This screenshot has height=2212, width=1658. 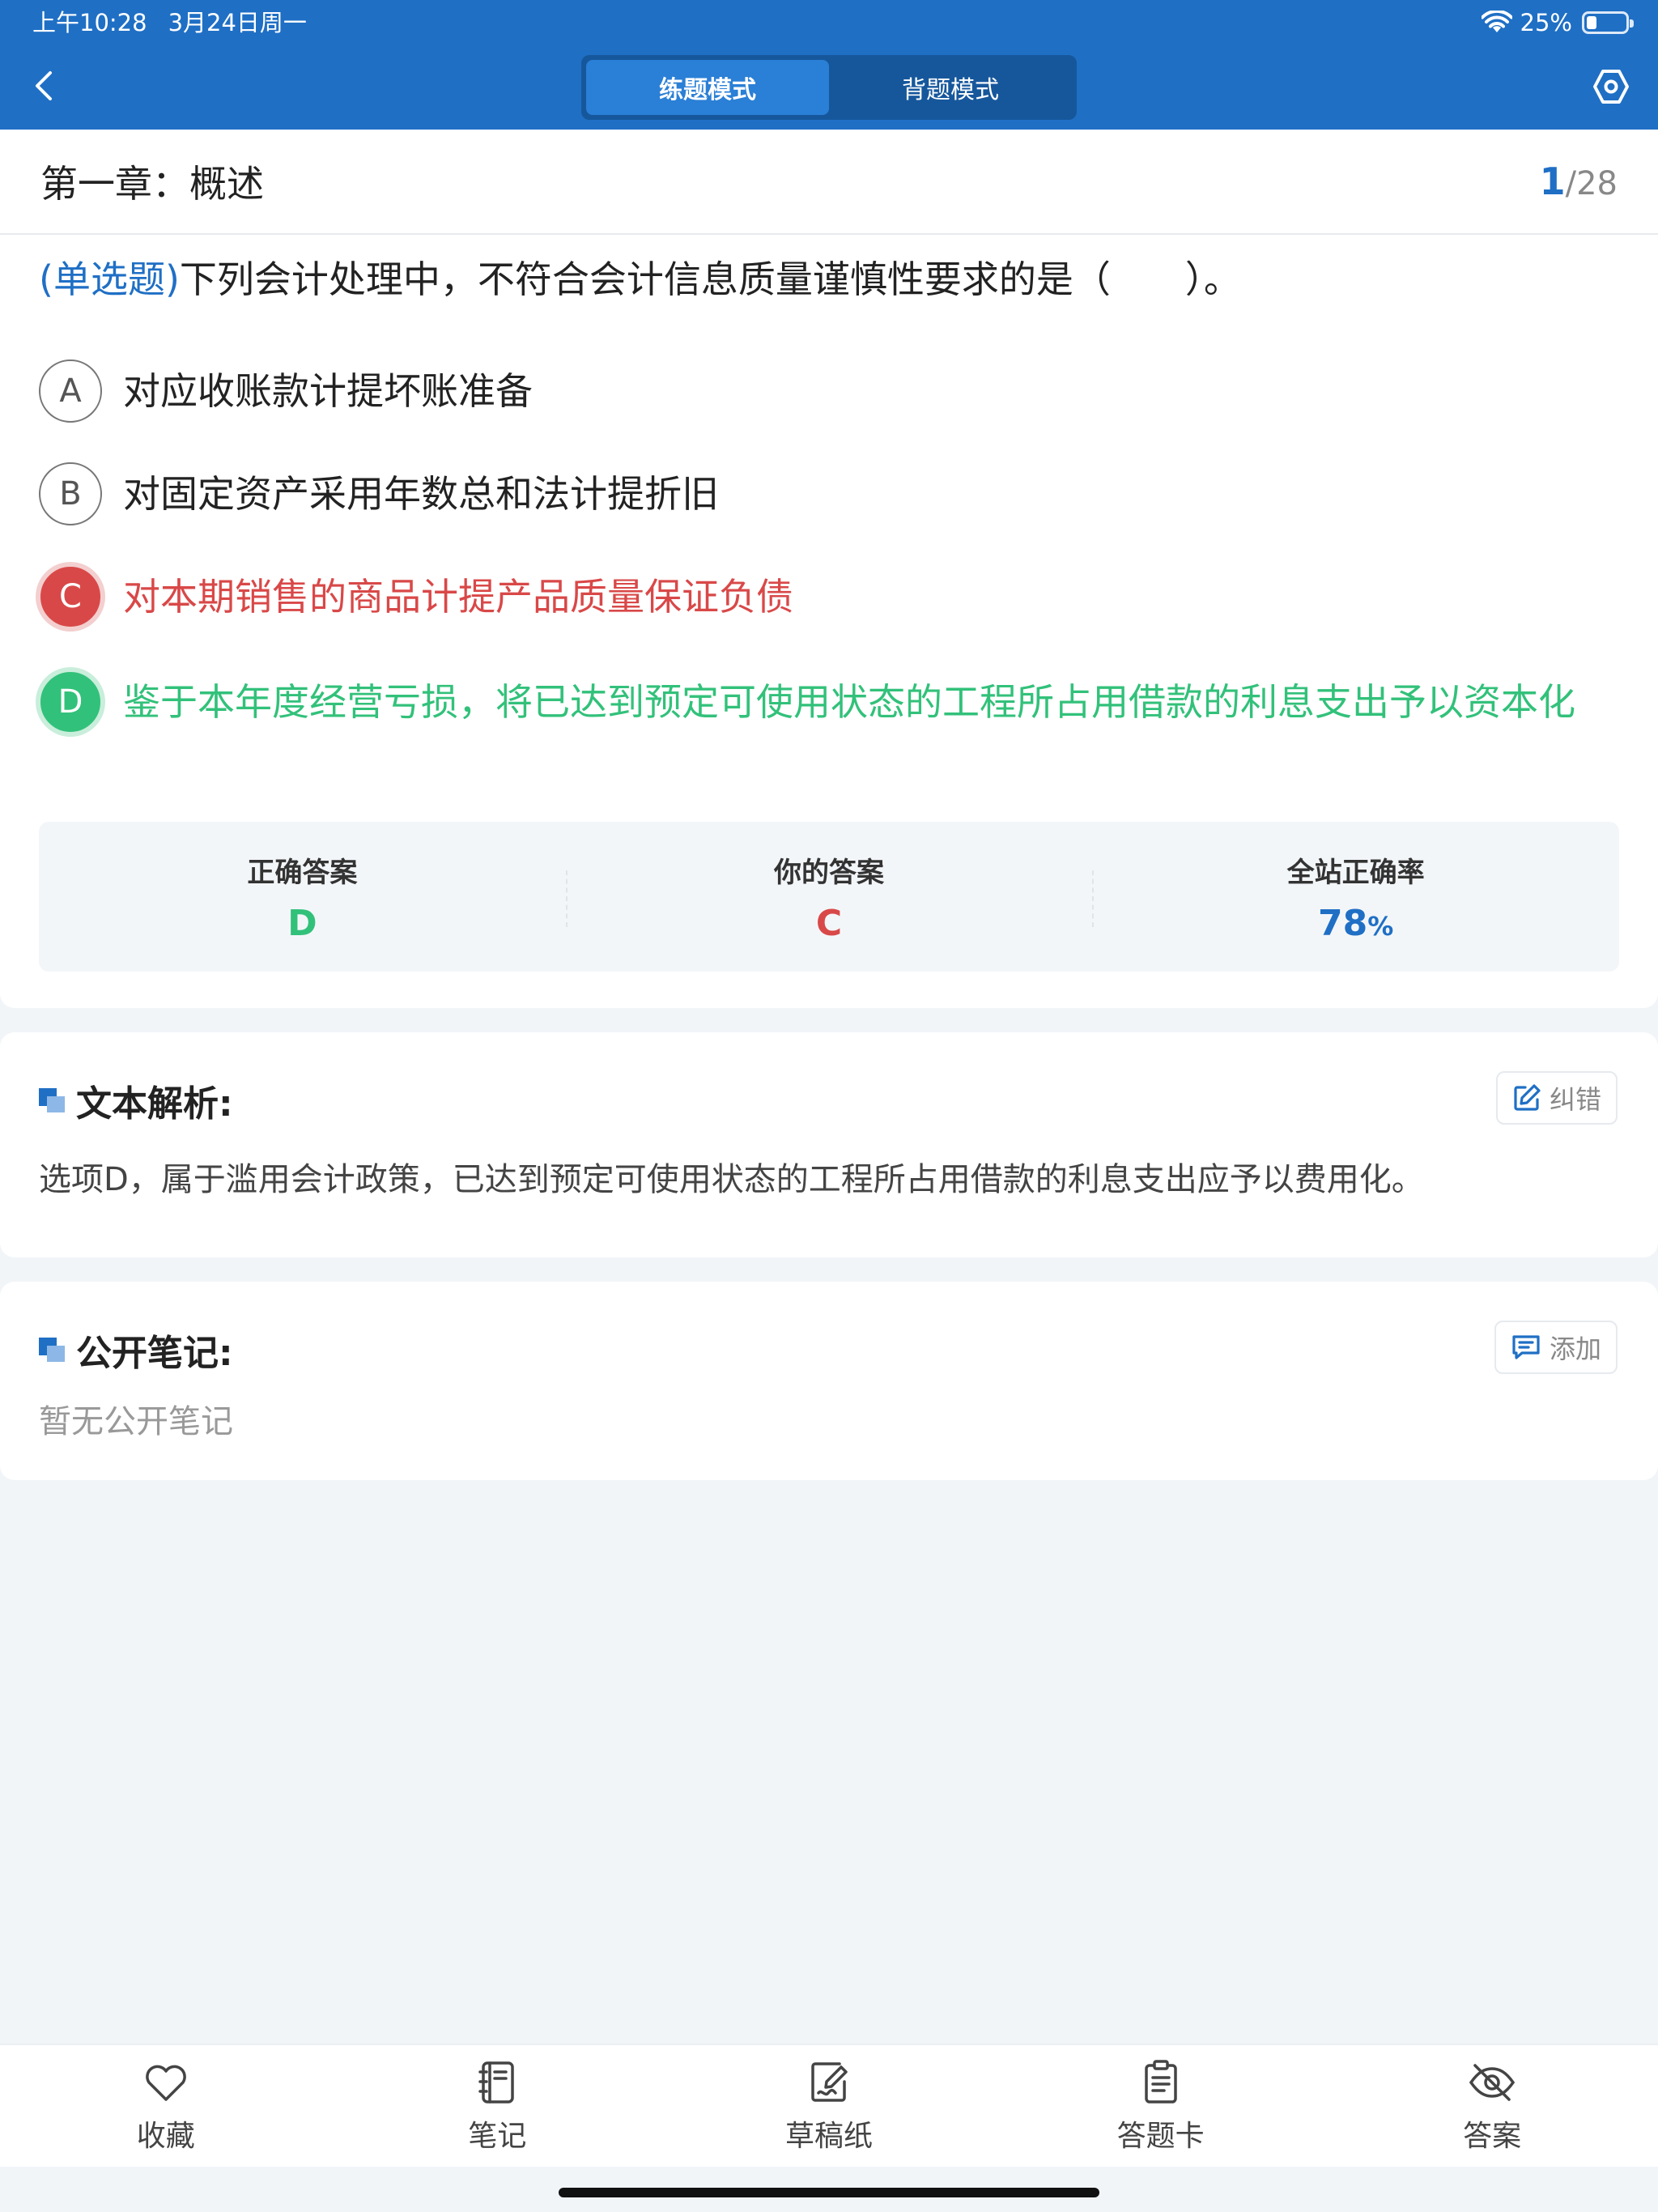 What do you see at coordinates (1591, 184) in the screenshot?
I see `total-questions: /28` at bounding box center [1591, 184].